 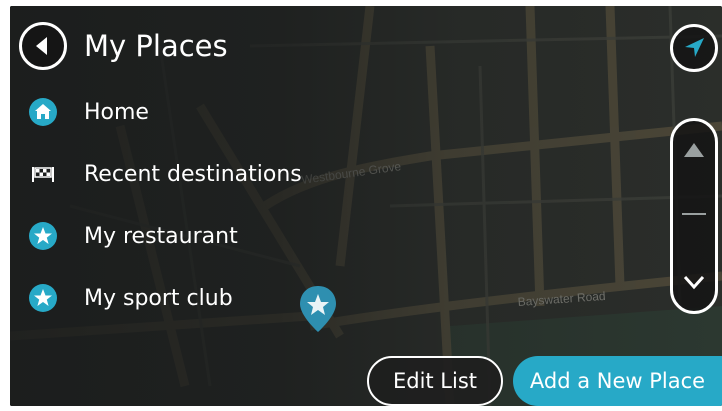 I want to click on current-location-button, so click(x=694, y=48).